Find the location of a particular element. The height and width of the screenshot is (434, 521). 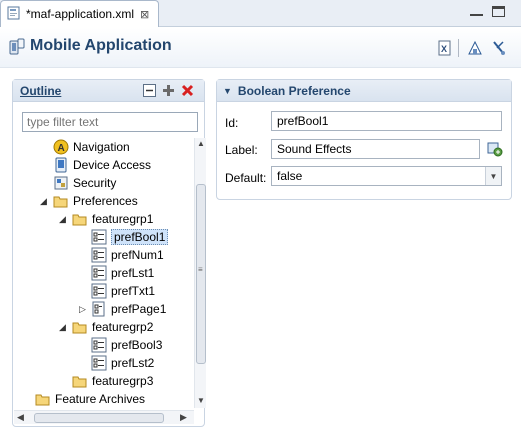

tree-item-preflst1: prefLst1 is located at coordinates (122, 273).